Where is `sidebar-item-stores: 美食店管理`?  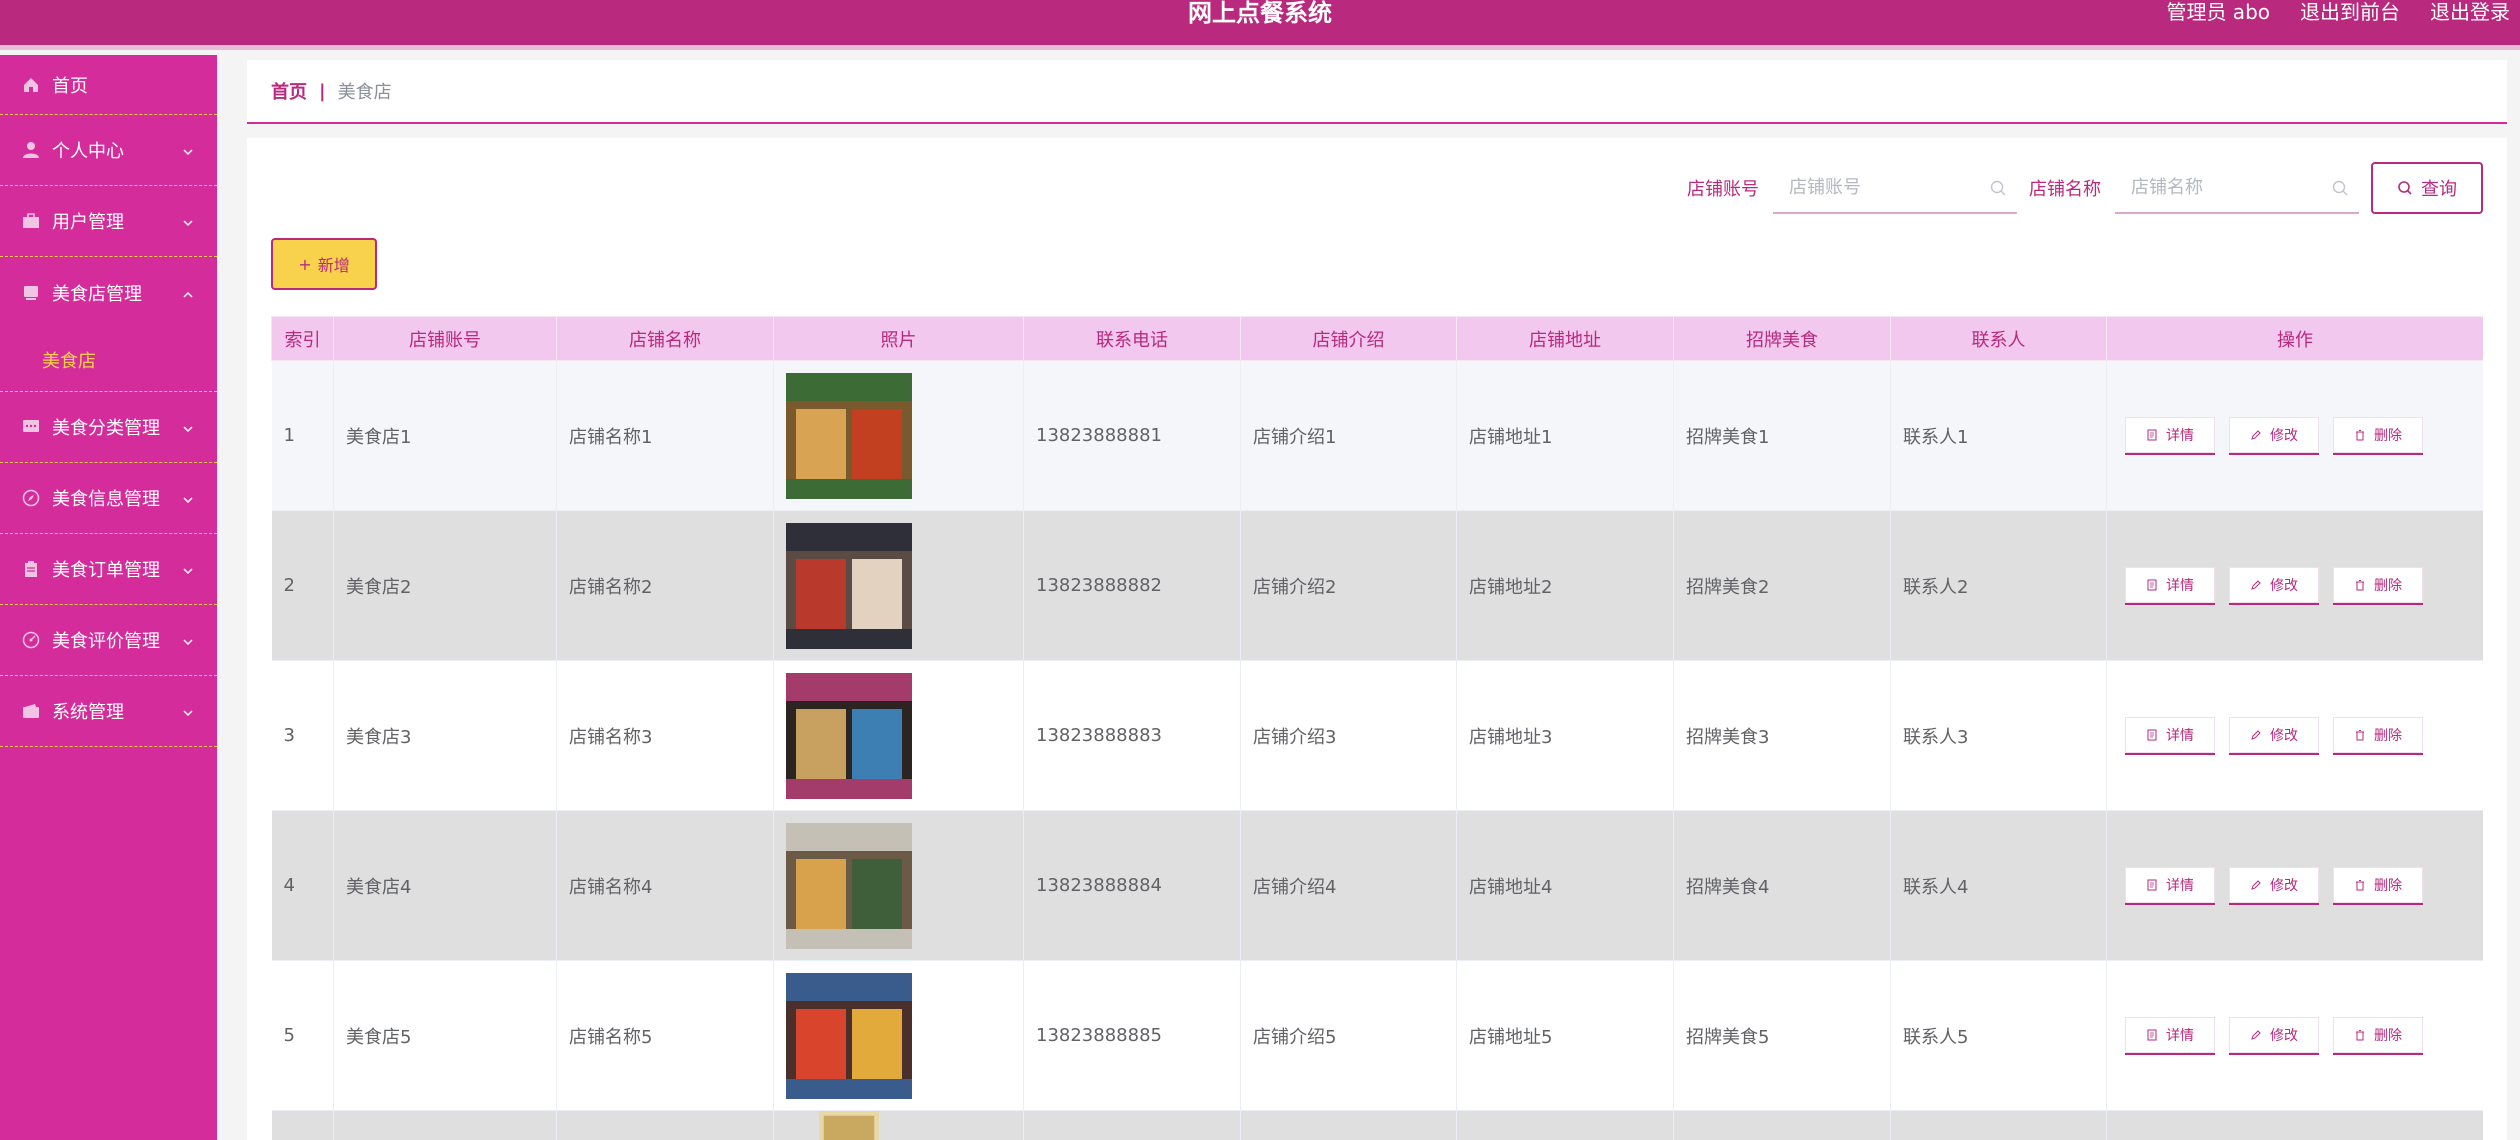 sidebar-item-stores: 美食店管理 is located at coordinates (108, 292).